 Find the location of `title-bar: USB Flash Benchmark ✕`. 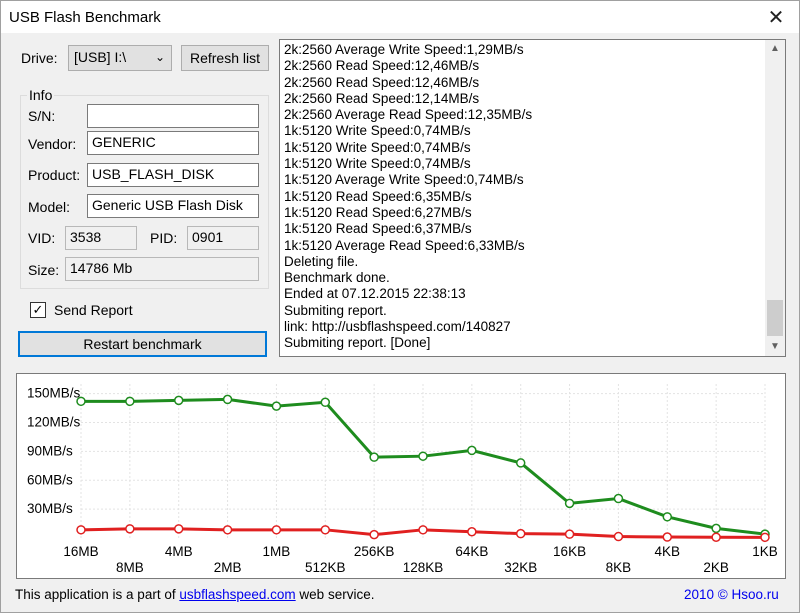

title-bar: USB Flash Benchmark ✕ is located at coordinates (400, 17).